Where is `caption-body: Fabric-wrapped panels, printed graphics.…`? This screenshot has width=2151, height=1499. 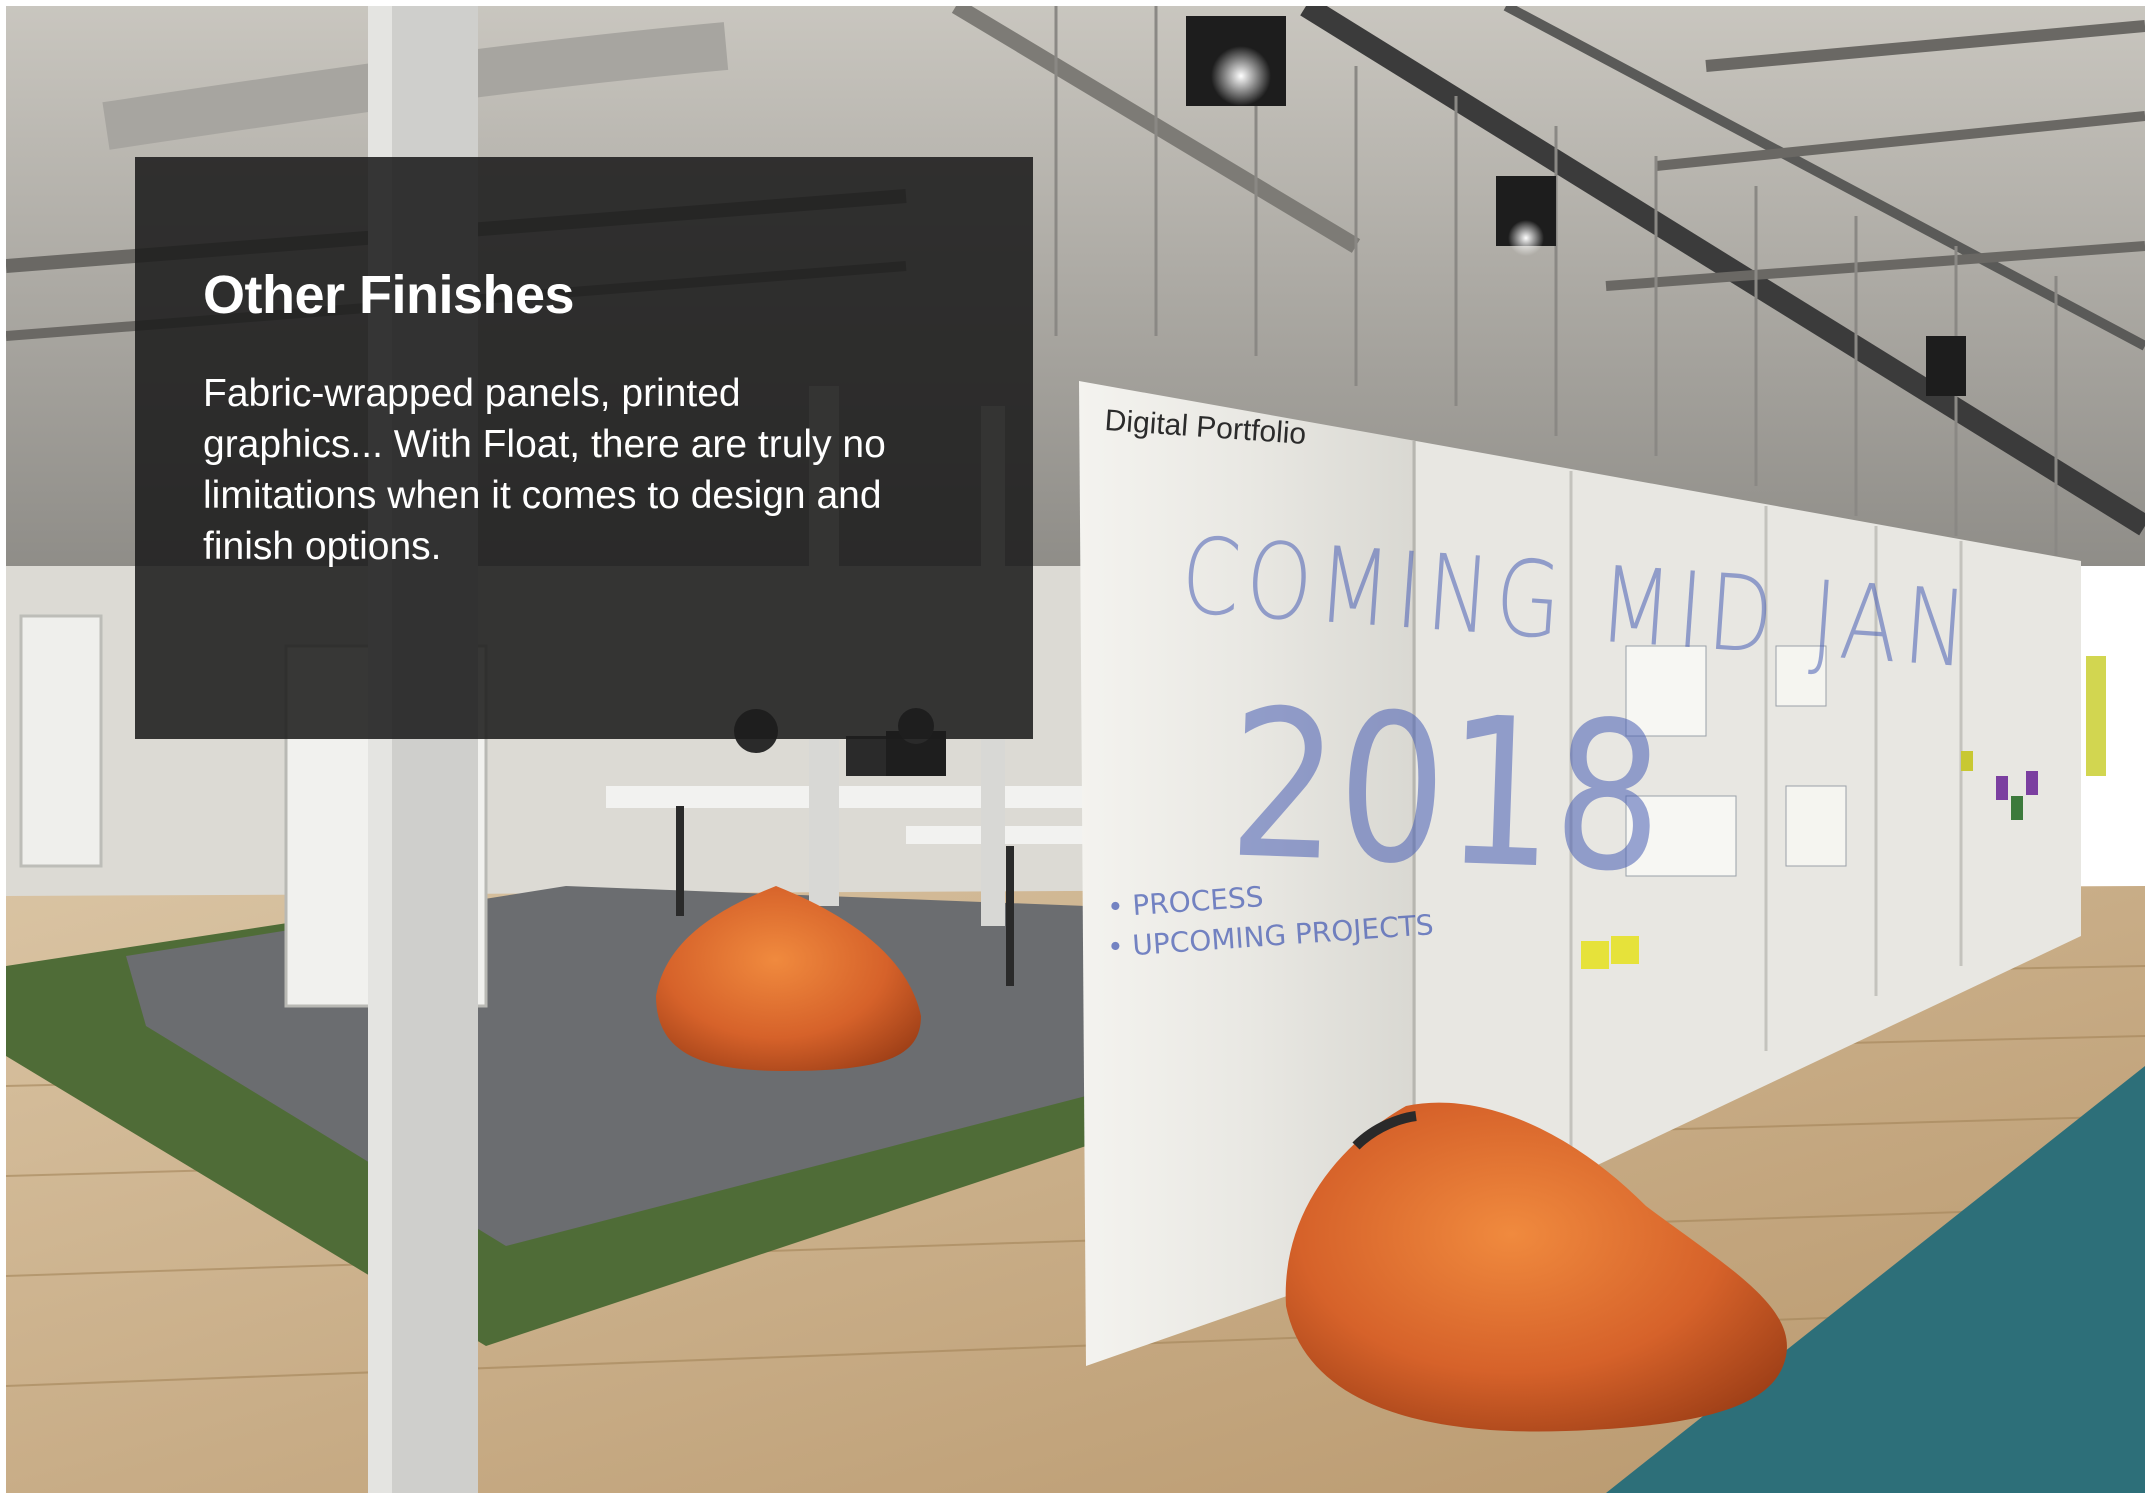 caption-body: Fabric-wrapped panels, printed graphics.… is located at coordinates (544, 470).